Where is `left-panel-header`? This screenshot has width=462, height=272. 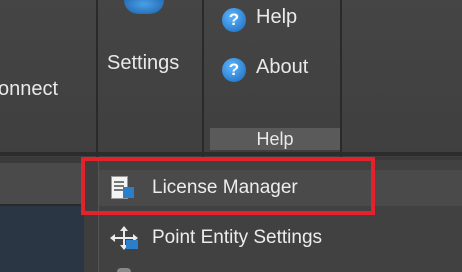 left-panel-header is located at coordinates (42, 184).